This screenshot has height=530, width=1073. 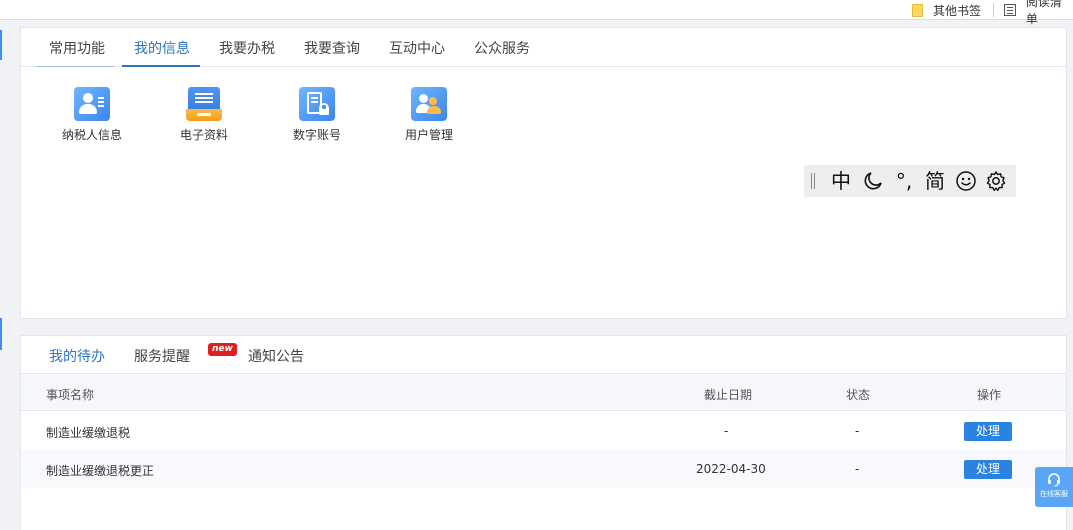 I want to click on table-row: 制造业缓缴退税更正 2022-04-30 - 处理, so click(x=543, y=469).